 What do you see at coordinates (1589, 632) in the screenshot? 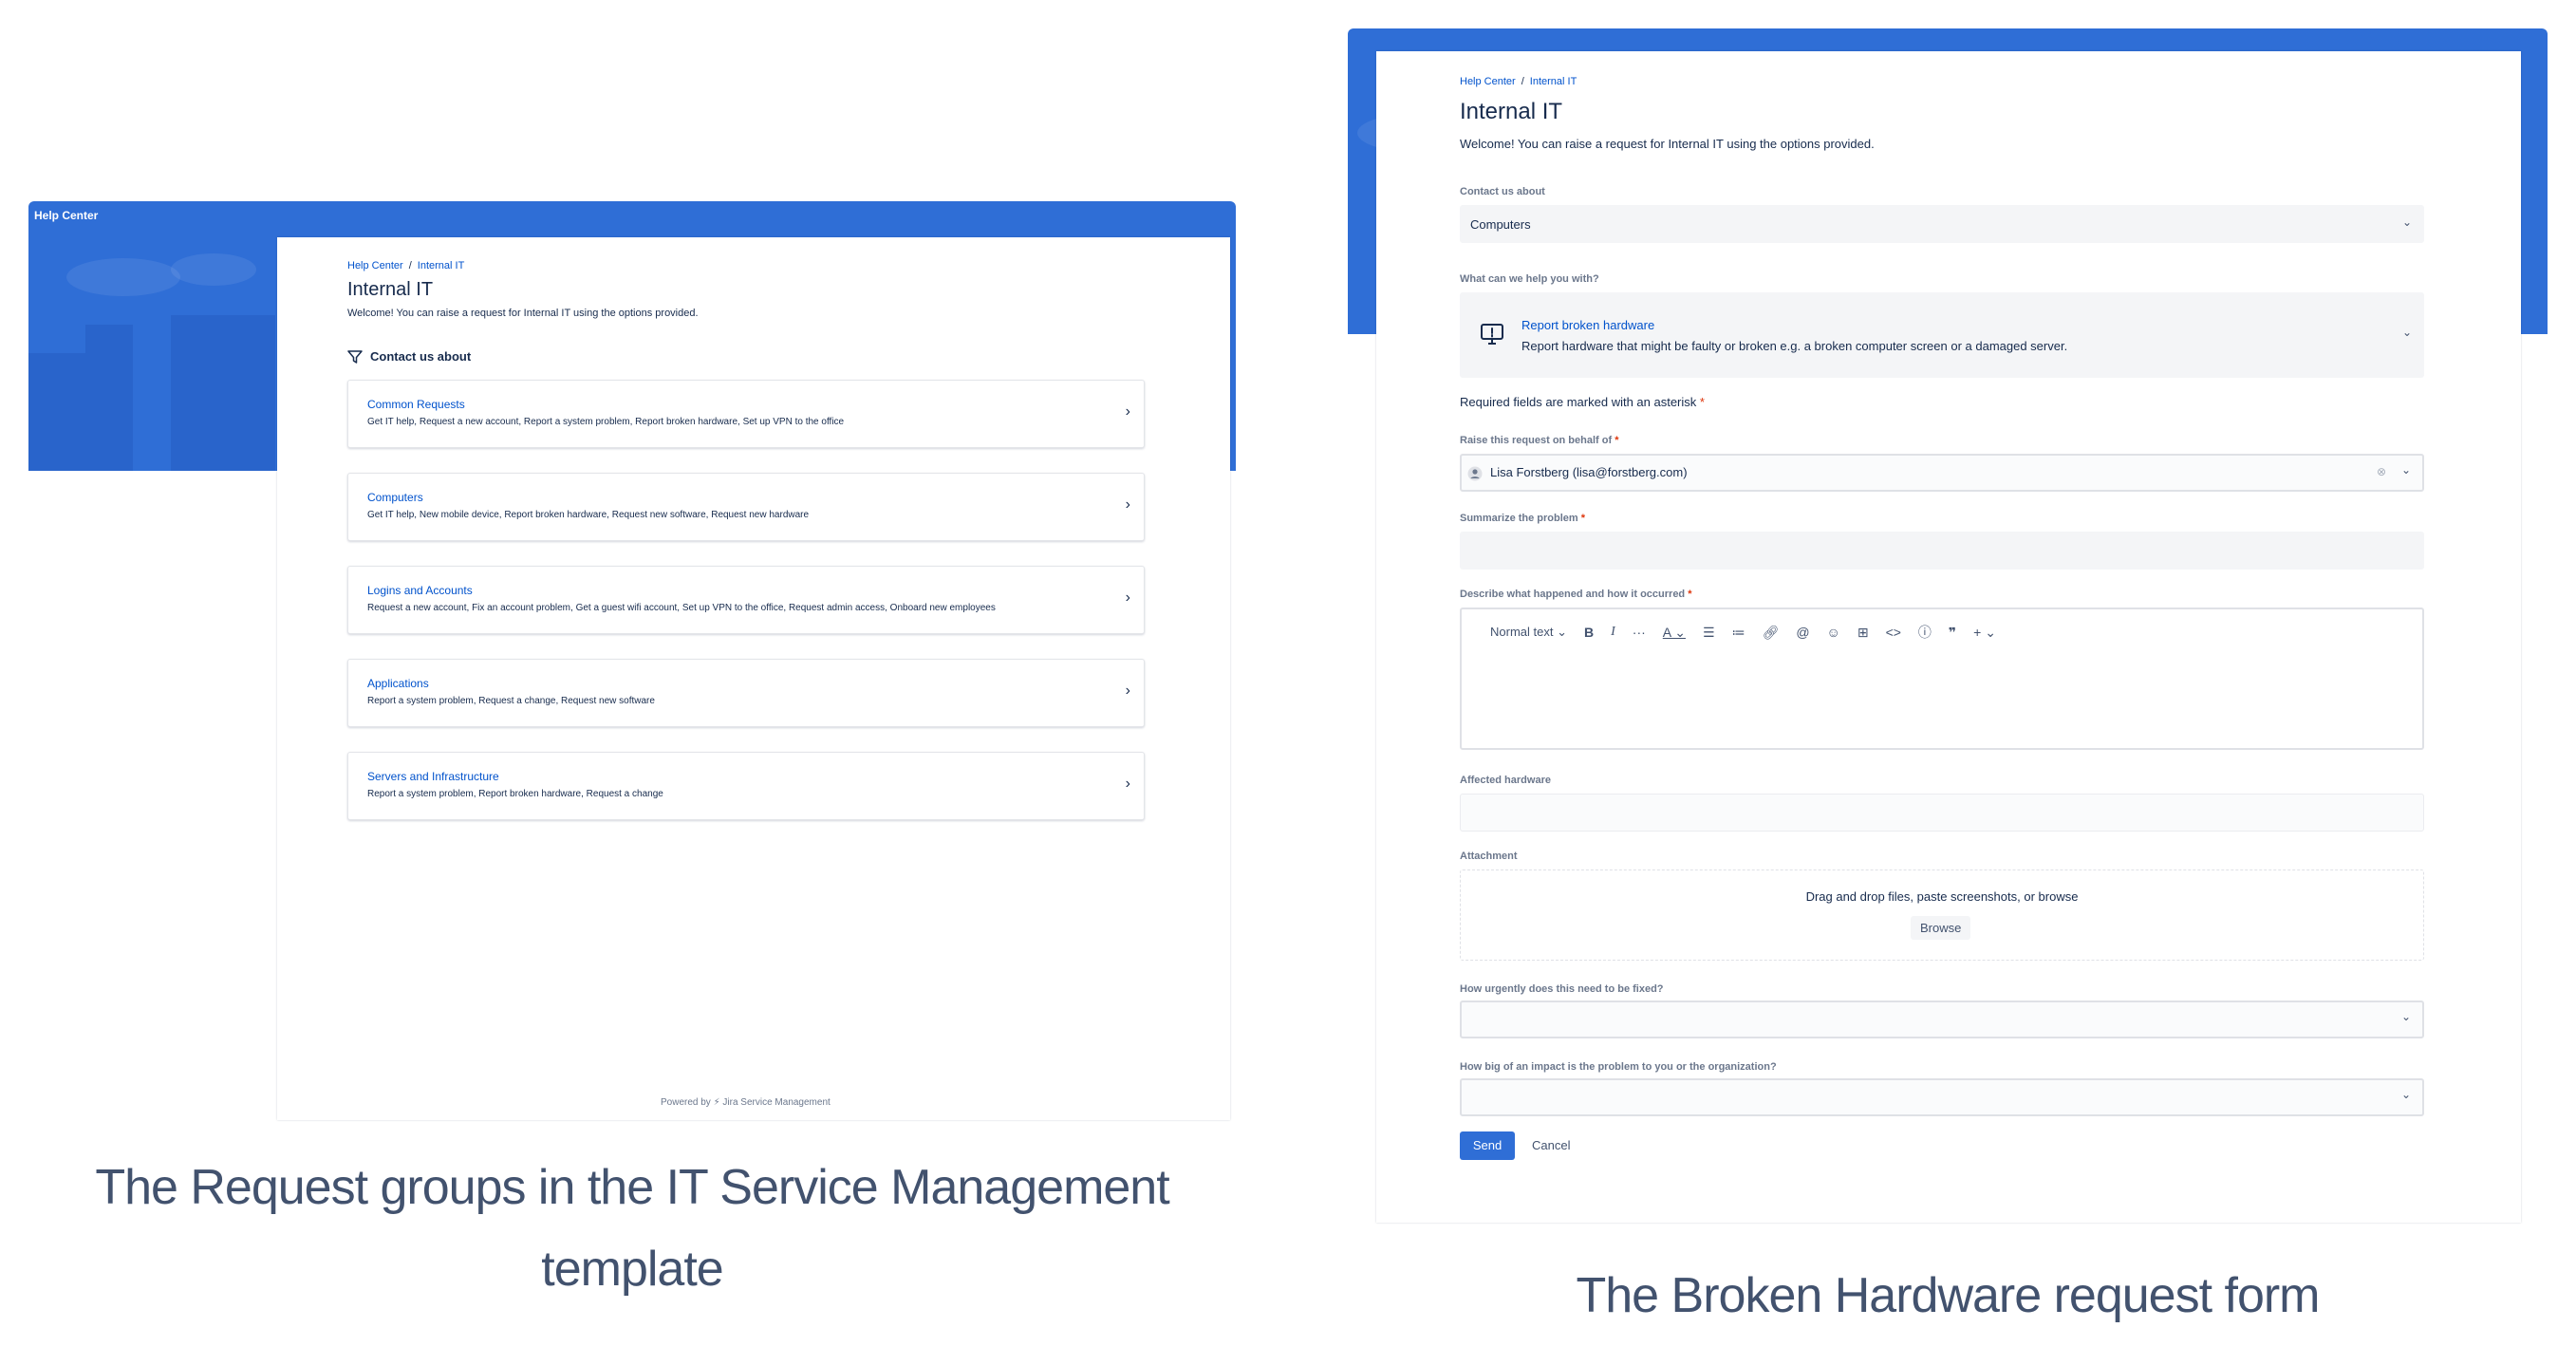
I see `bold-icon: B` at bounding box center [1589, 632].